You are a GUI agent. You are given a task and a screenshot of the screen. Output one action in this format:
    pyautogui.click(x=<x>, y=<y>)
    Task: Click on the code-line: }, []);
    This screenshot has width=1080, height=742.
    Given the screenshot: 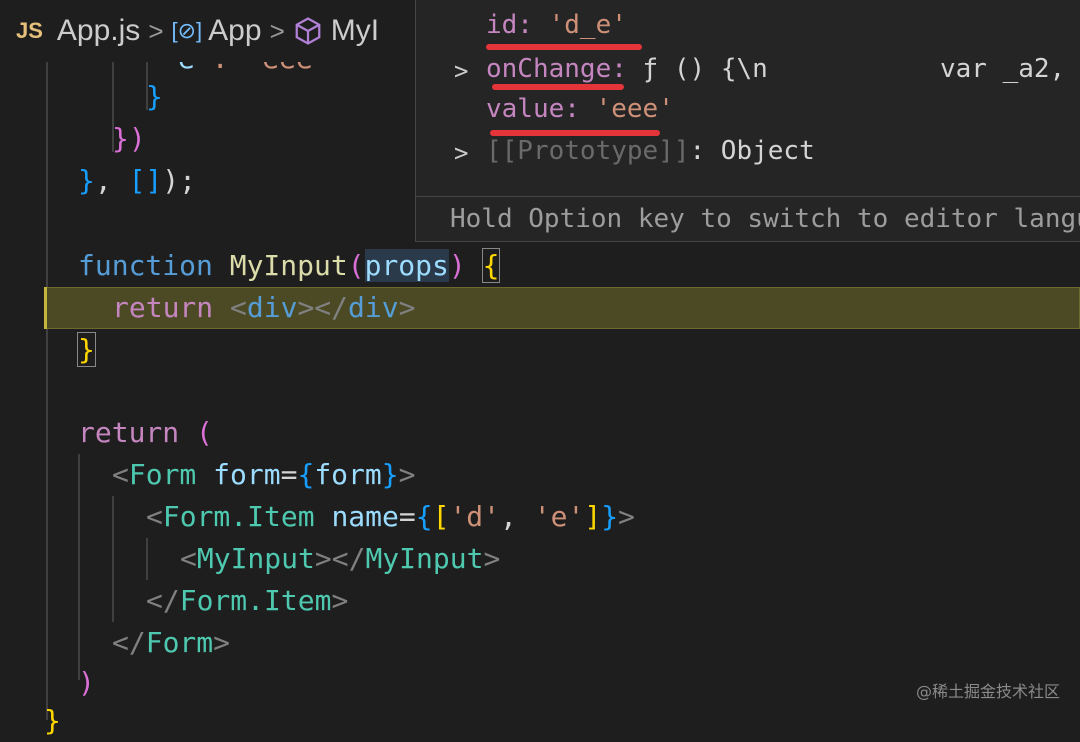 What is the action you would take?
    pyautogui.click(x=137, y=181)
    